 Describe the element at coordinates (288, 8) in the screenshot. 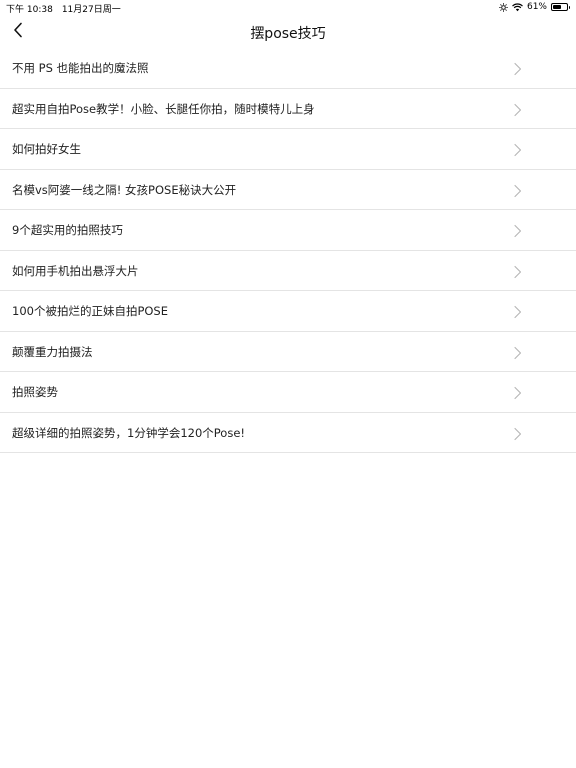

I see `status-bar: 下午 10:38 11月27日周一 61%` at that location.